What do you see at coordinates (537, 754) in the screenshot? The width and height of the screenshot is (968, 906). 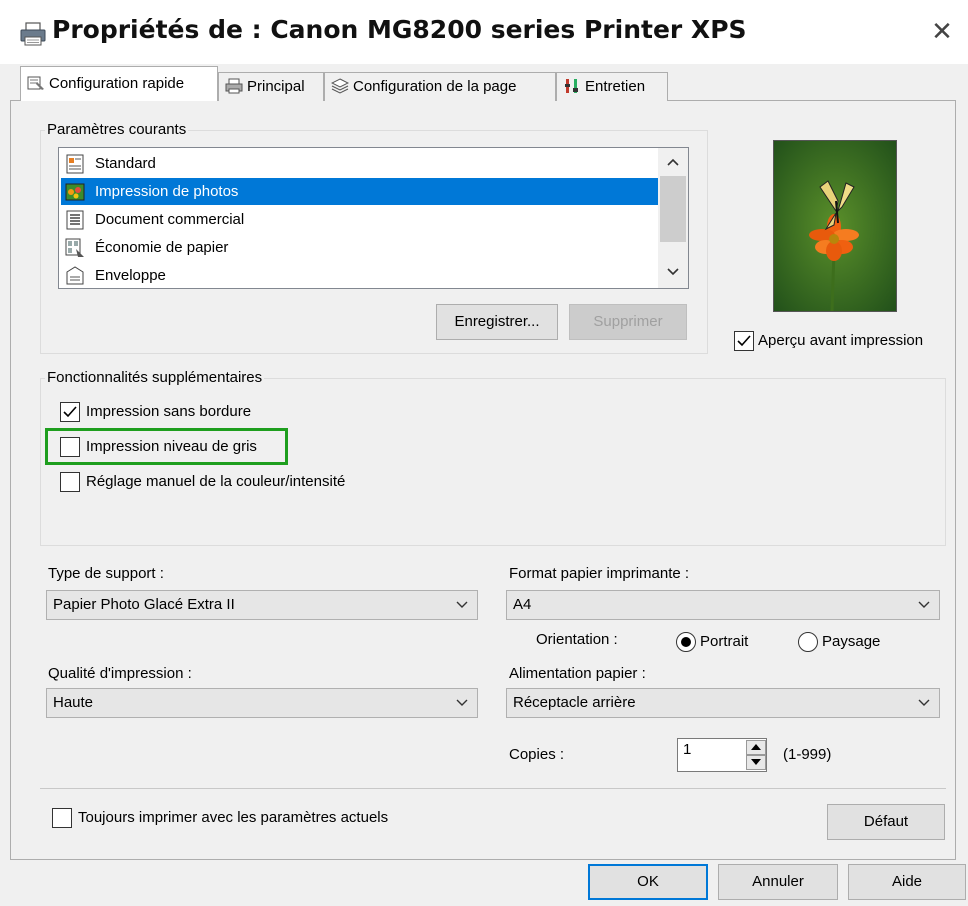 I see `copies-label: Copies :` at bounding box center [537, 754].